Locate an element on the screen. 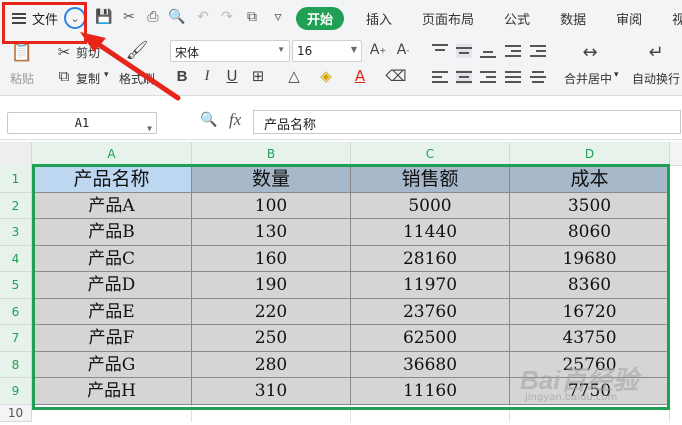  borders-icon: ⊞ is located at coordinates (258, 76).